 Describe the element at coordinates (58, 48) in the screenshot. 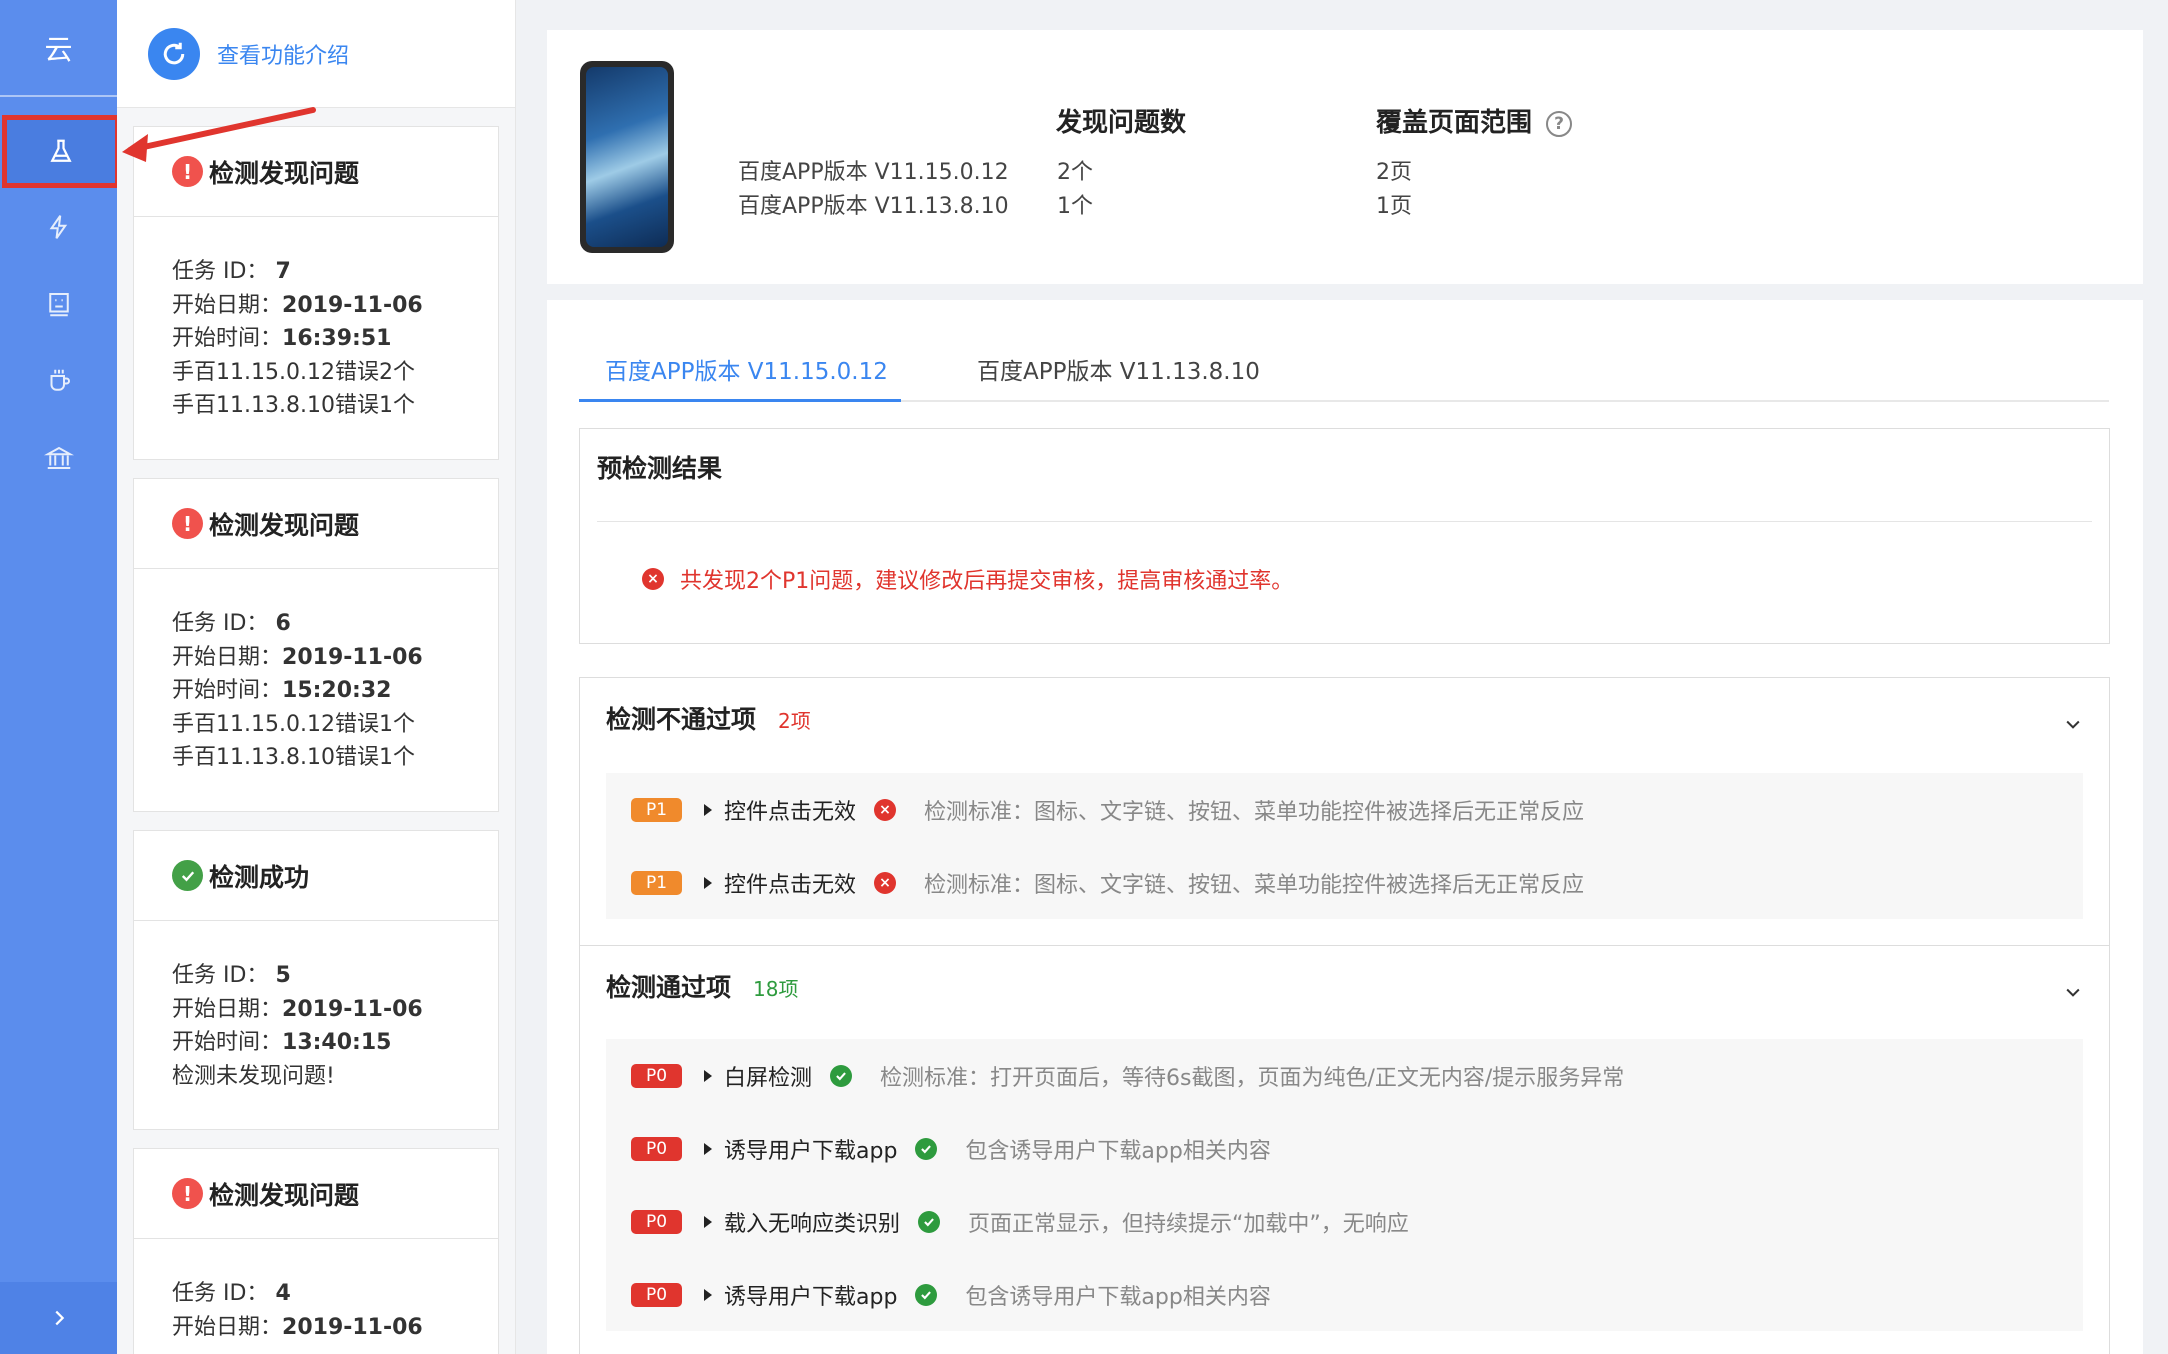

I see `brand-logo: 云` at that location.